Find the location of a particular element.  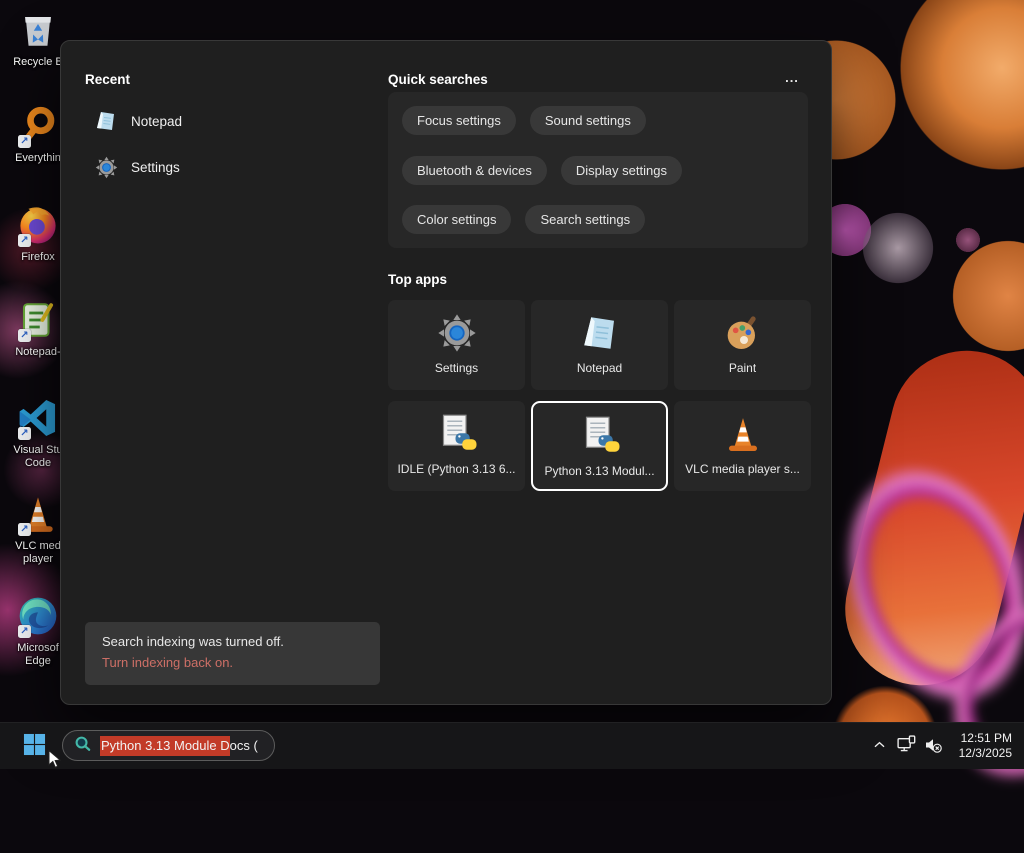

firefox-icon: ↗ is located at coordinates (38, 225).